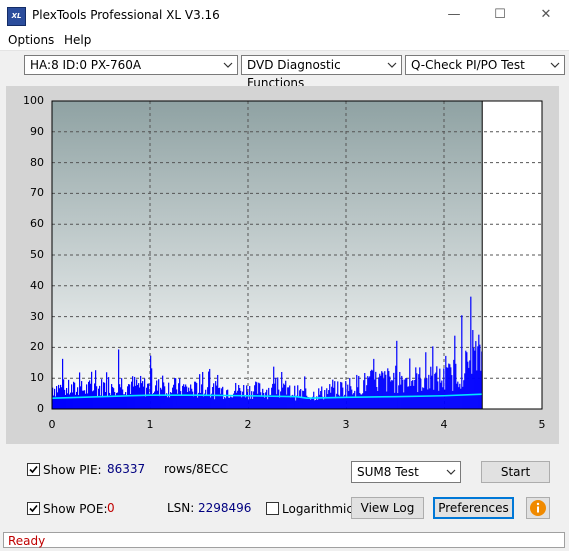  I want to click on y-tick-label: 60, so click(37, 224).